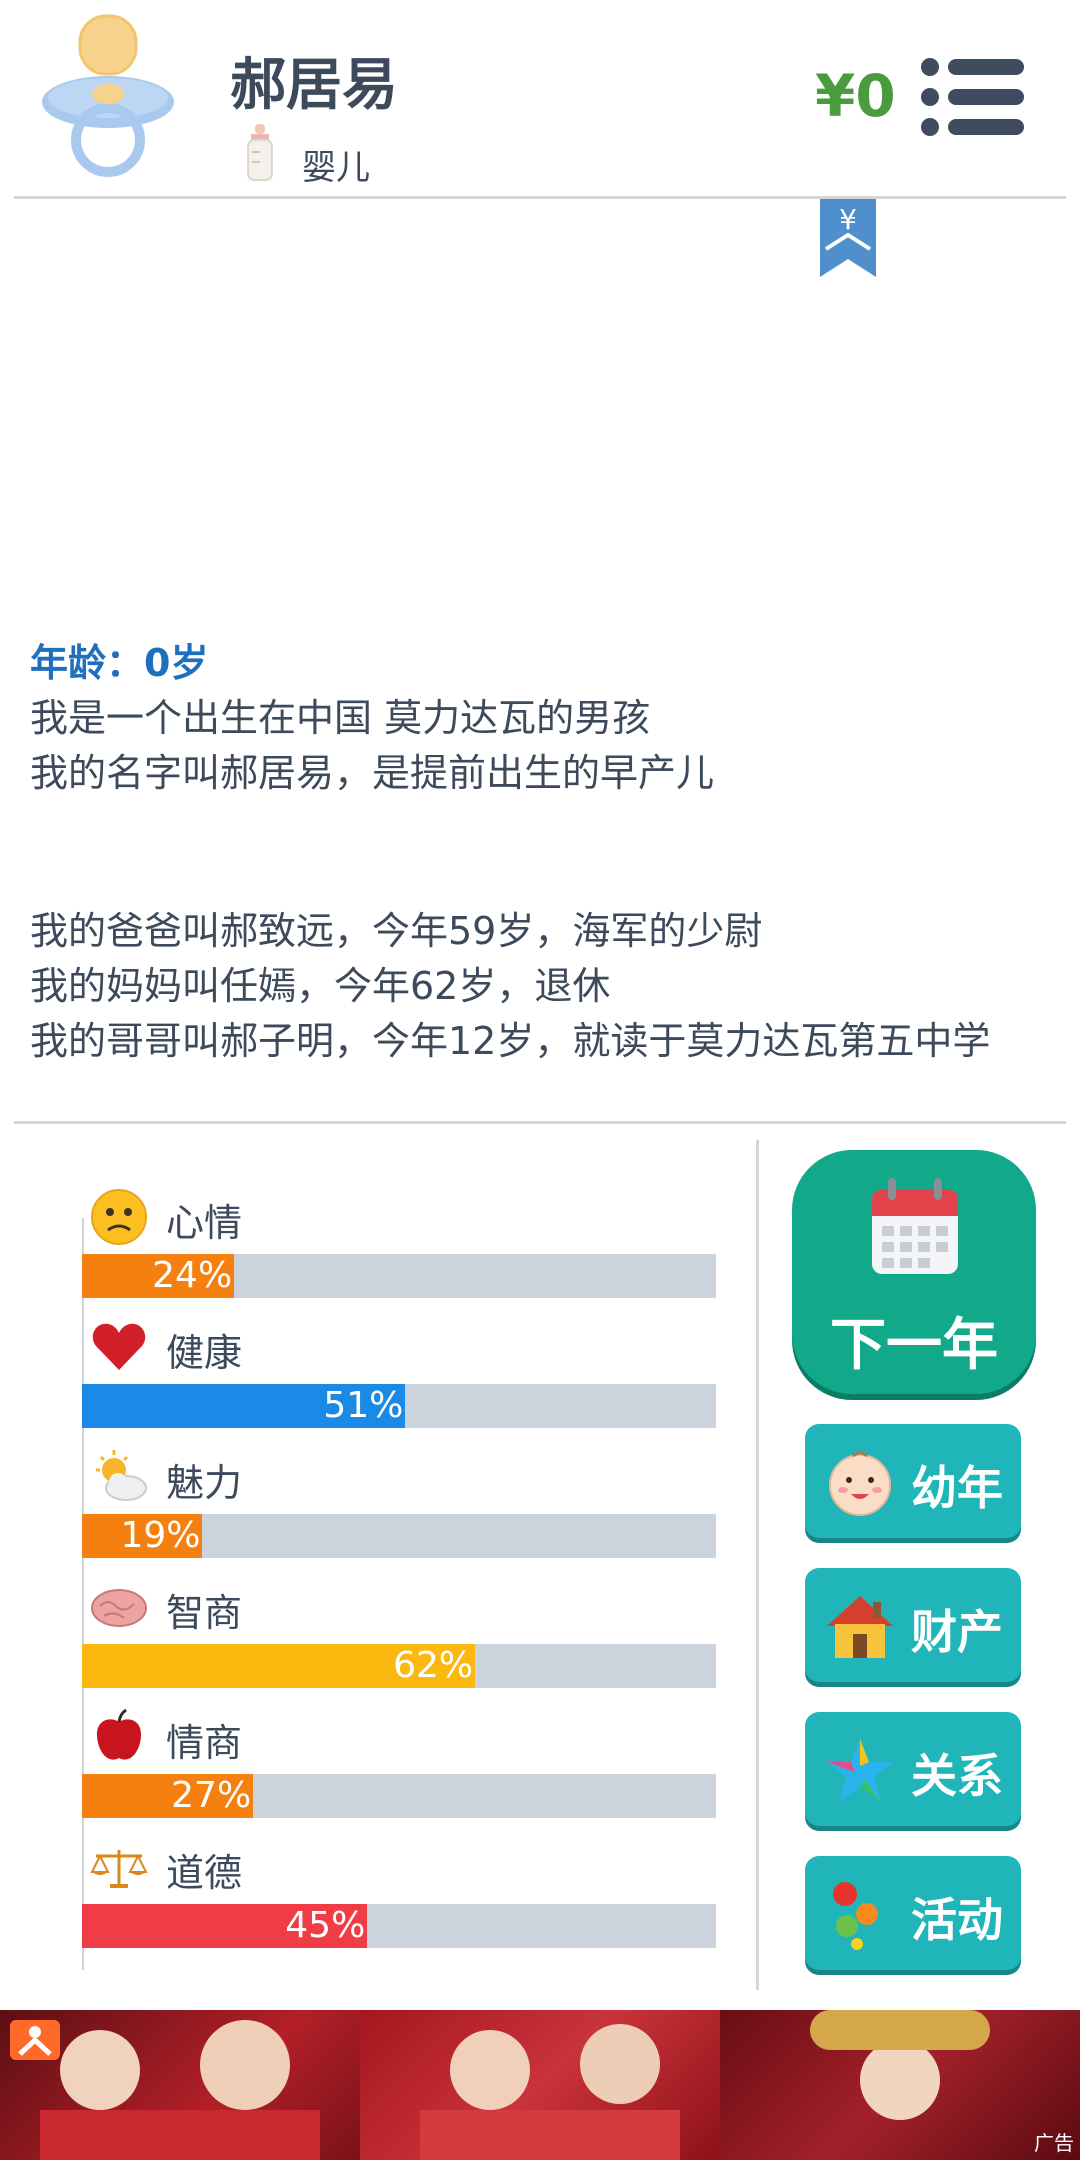 The width and height of the screenshot is (1080, 2160). I want to click on brain-icon, so click(119, 1608).